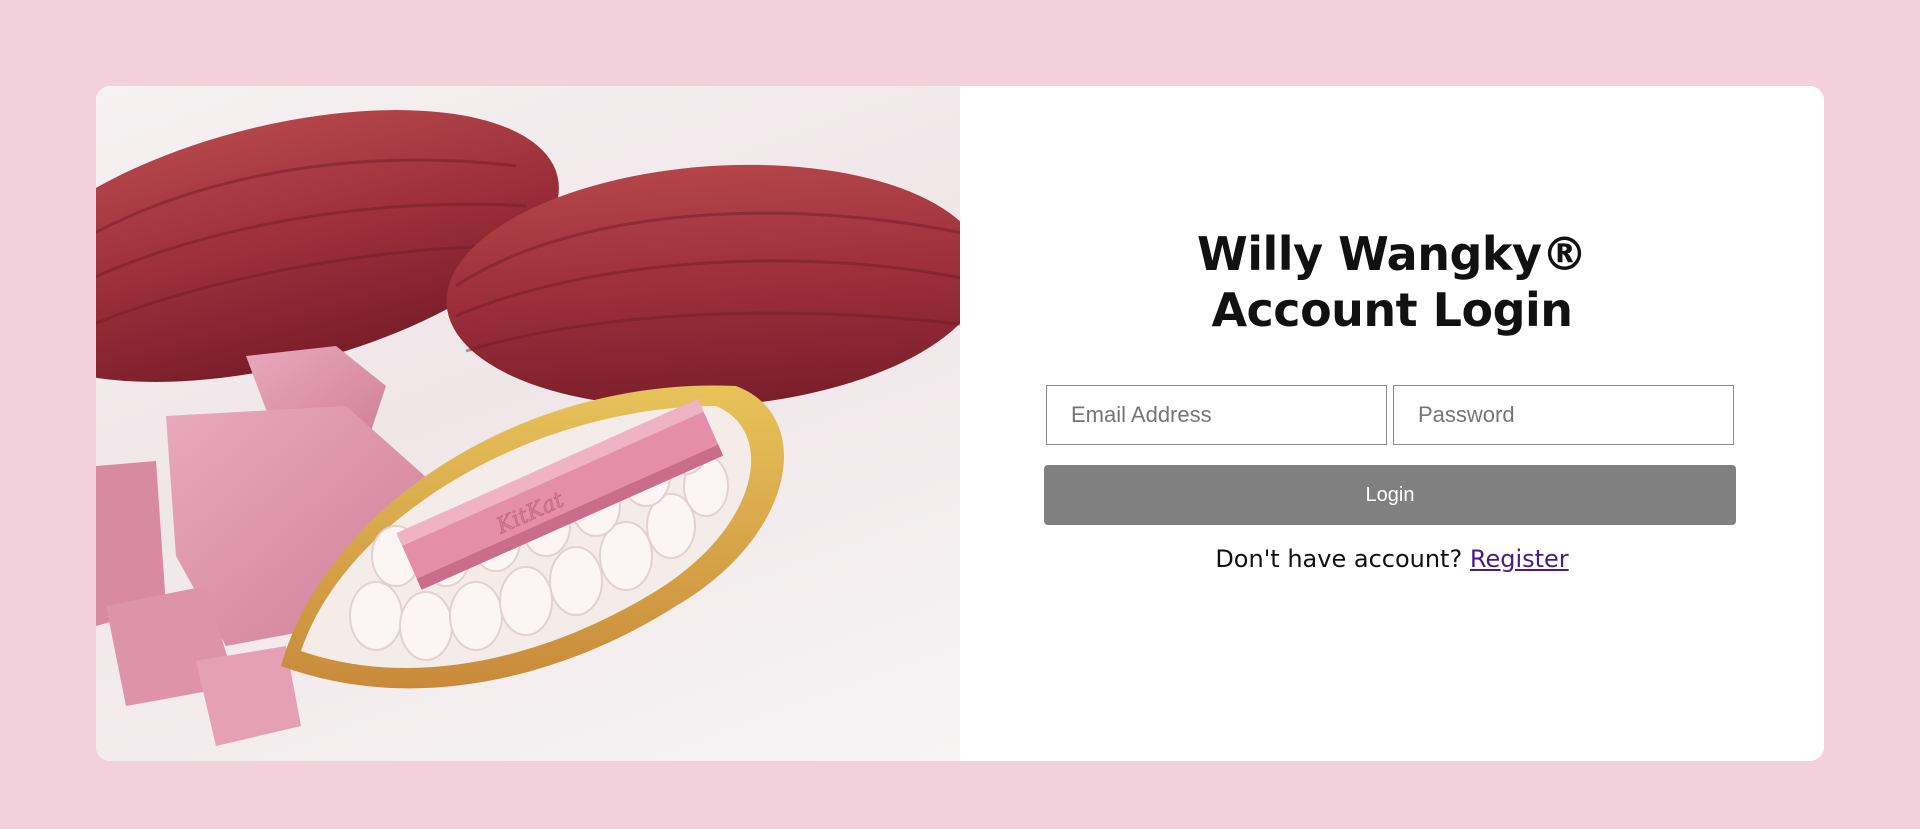 The width and height of the screenshot is (1920, 829). I want to click on login-button: Login, so click(1390, 495).